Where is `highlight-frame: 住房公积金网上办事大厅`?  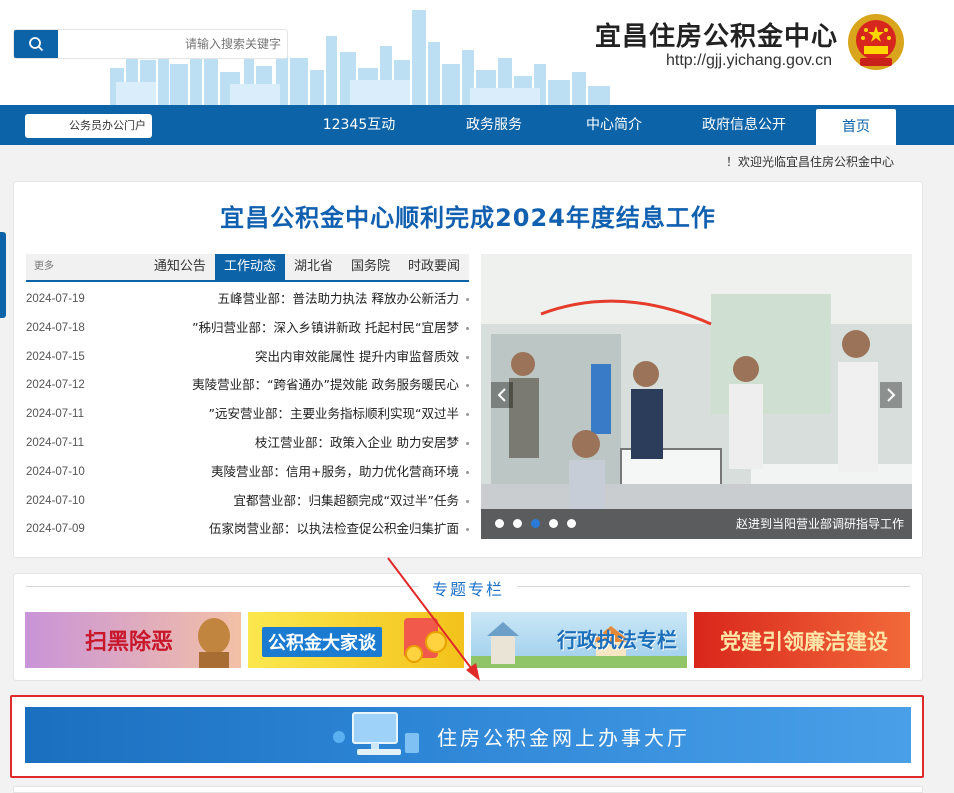 highlight-frame: 住房公积金网上办事大厅 is located at coordinates (467, 736).